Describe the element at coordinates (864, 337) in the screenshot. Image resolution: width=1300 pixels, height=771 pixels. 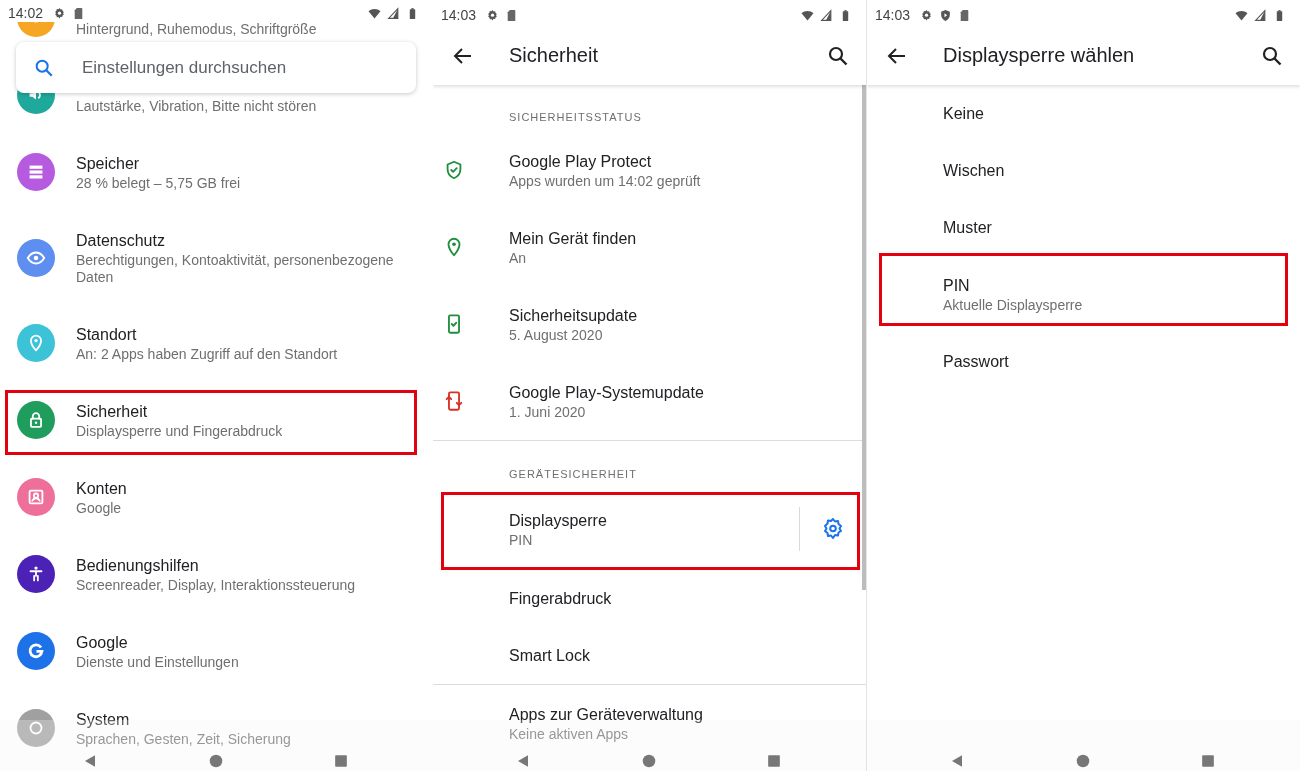
I see `scrollbar` at that location.